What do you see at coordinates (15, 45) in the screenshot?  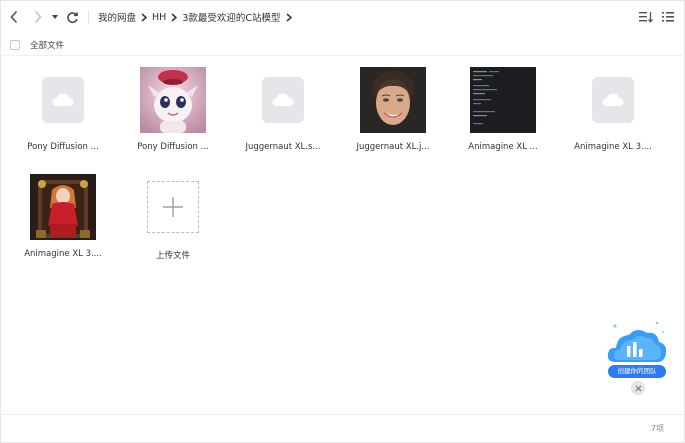 I see `select-all-checkbox` at bounding box center [15, 45].